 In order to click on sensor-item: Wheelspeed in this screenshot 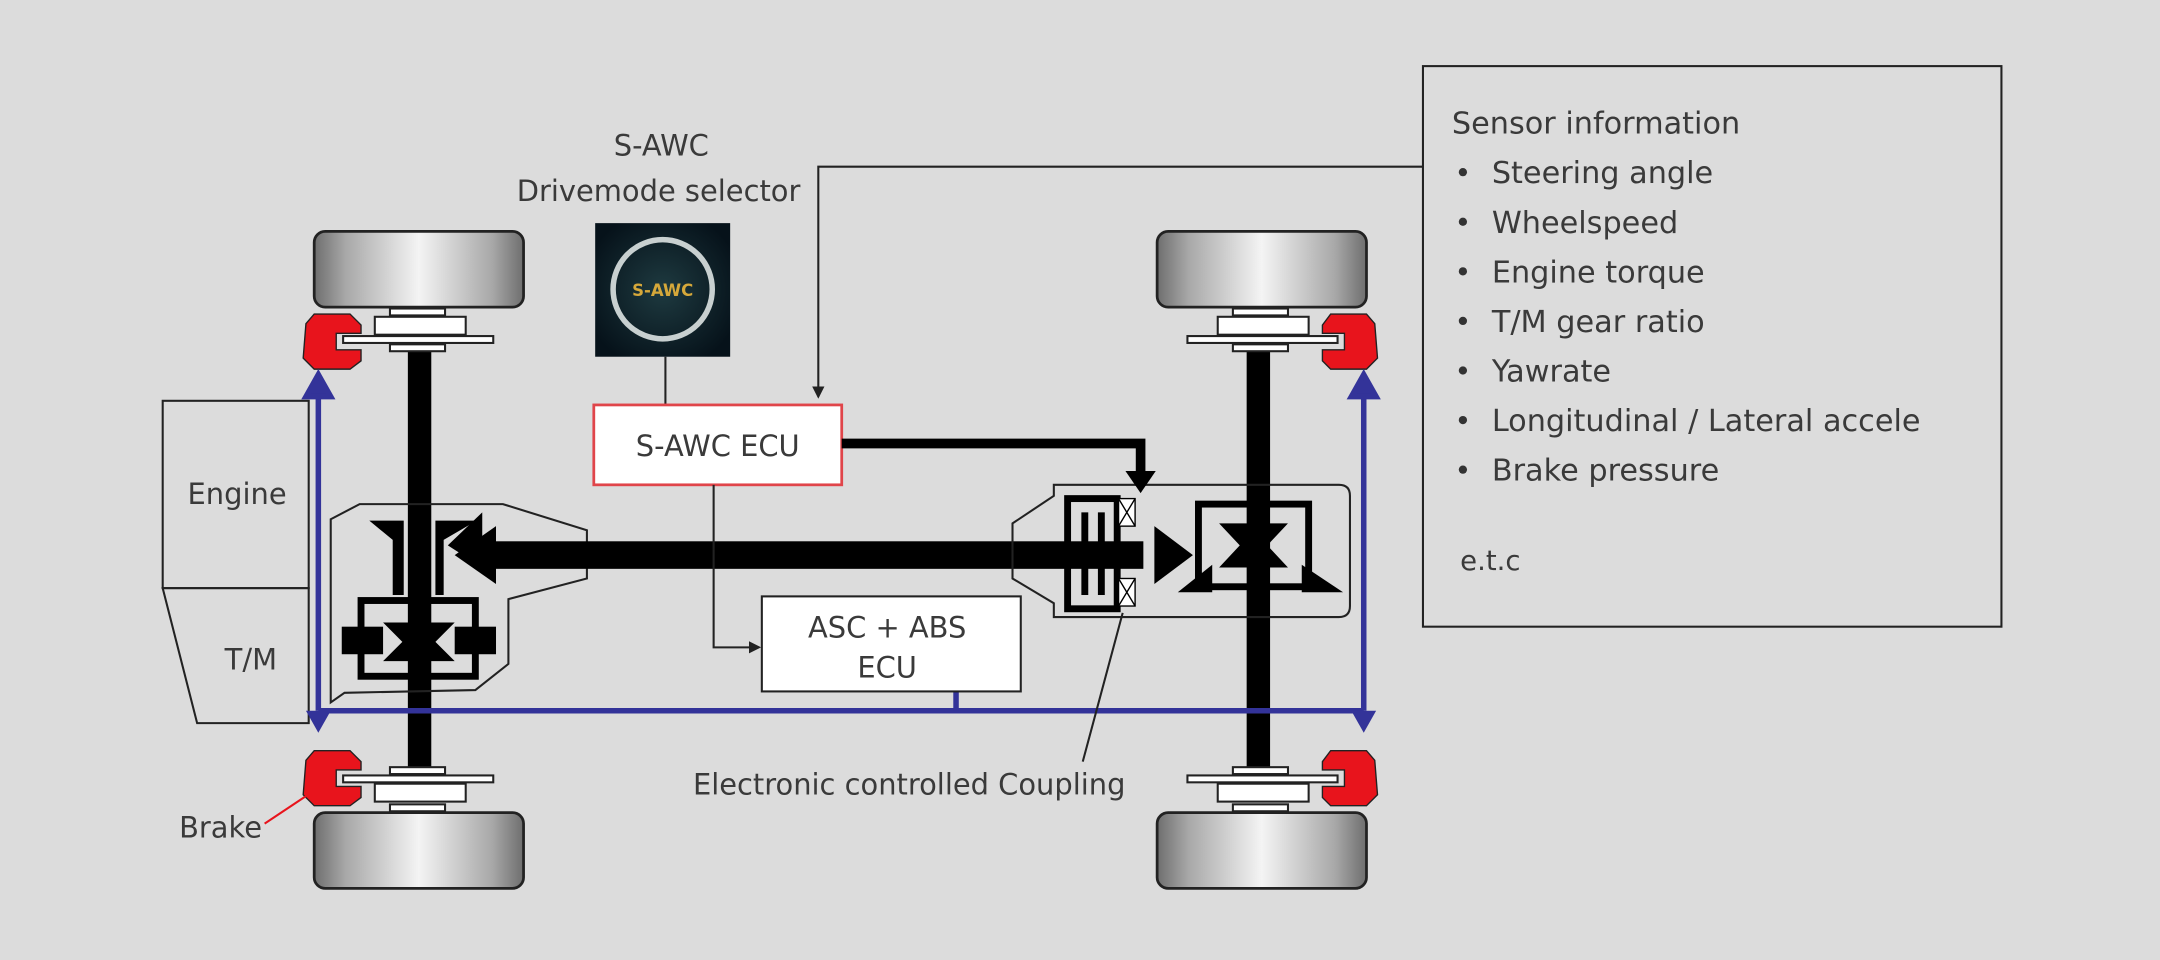, I will do `click(1585, 223)`.